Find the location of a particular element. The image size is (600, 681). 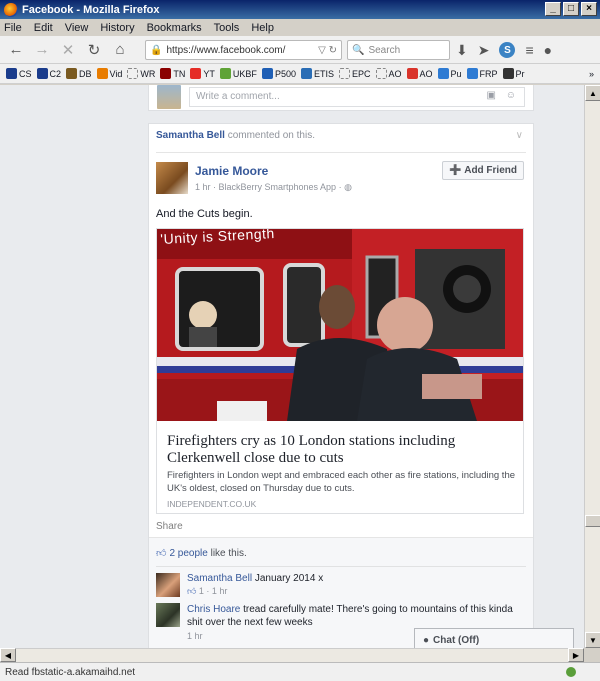

comment-author-link: Chris Hoare is located at coordinates (213, 609).